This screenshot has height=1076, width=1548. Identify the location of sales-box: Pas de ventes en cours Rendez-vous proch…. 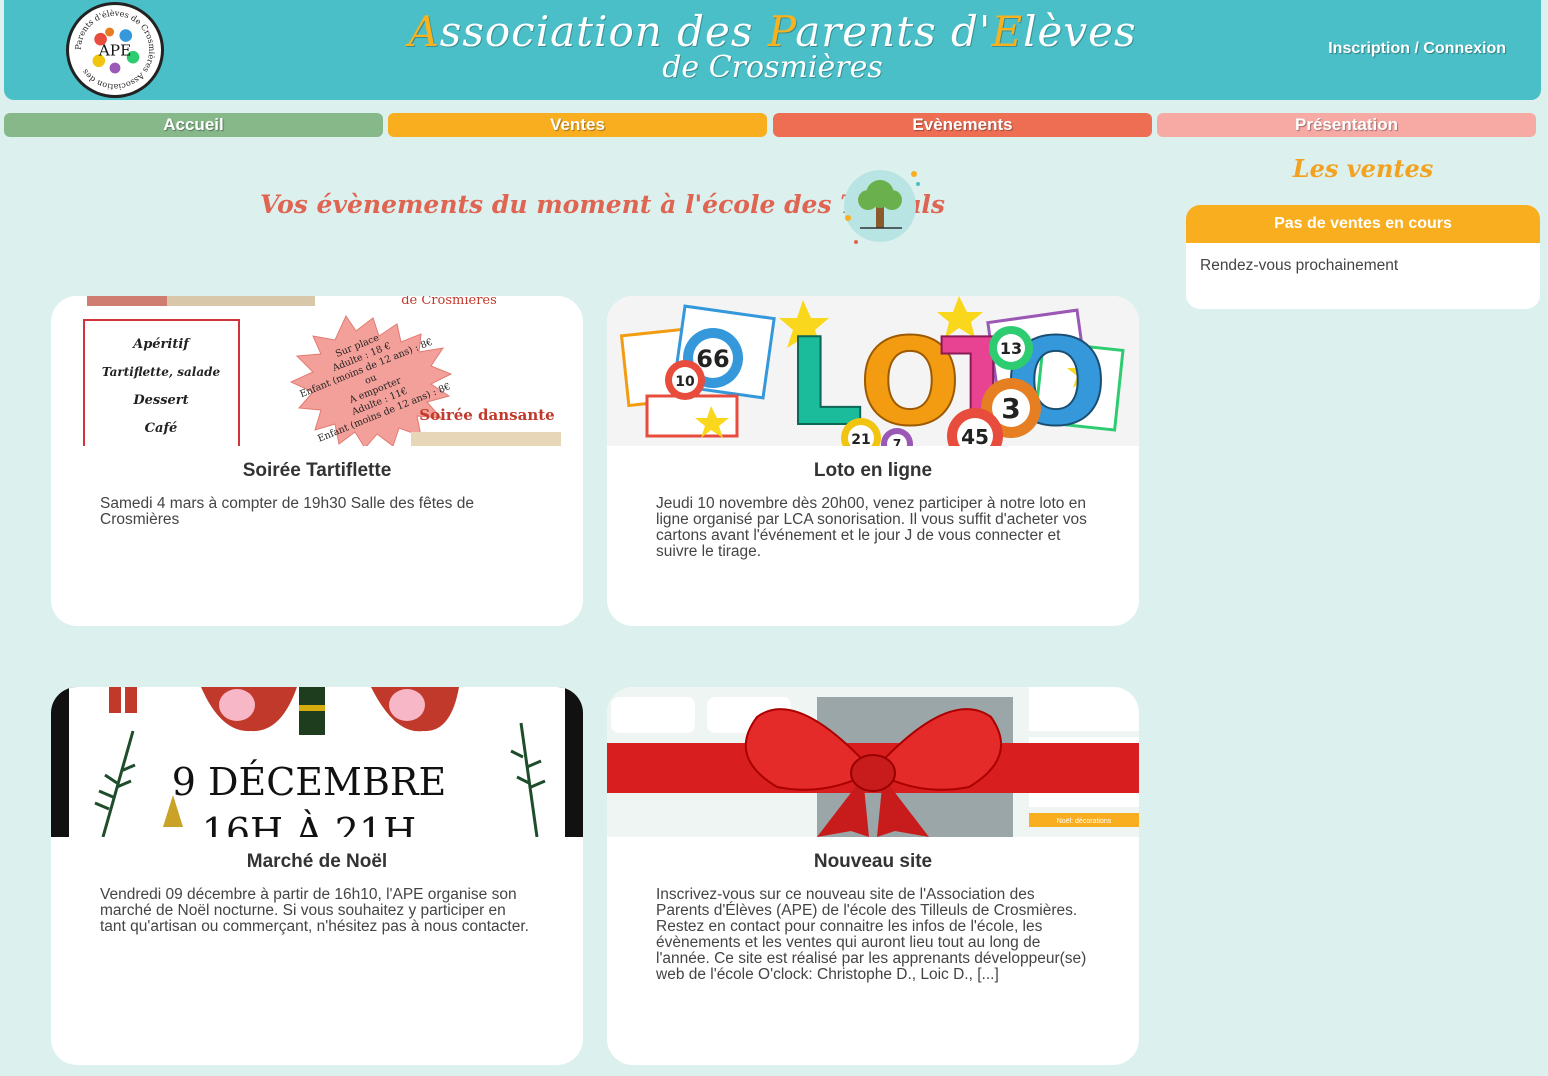
(1363, 257).